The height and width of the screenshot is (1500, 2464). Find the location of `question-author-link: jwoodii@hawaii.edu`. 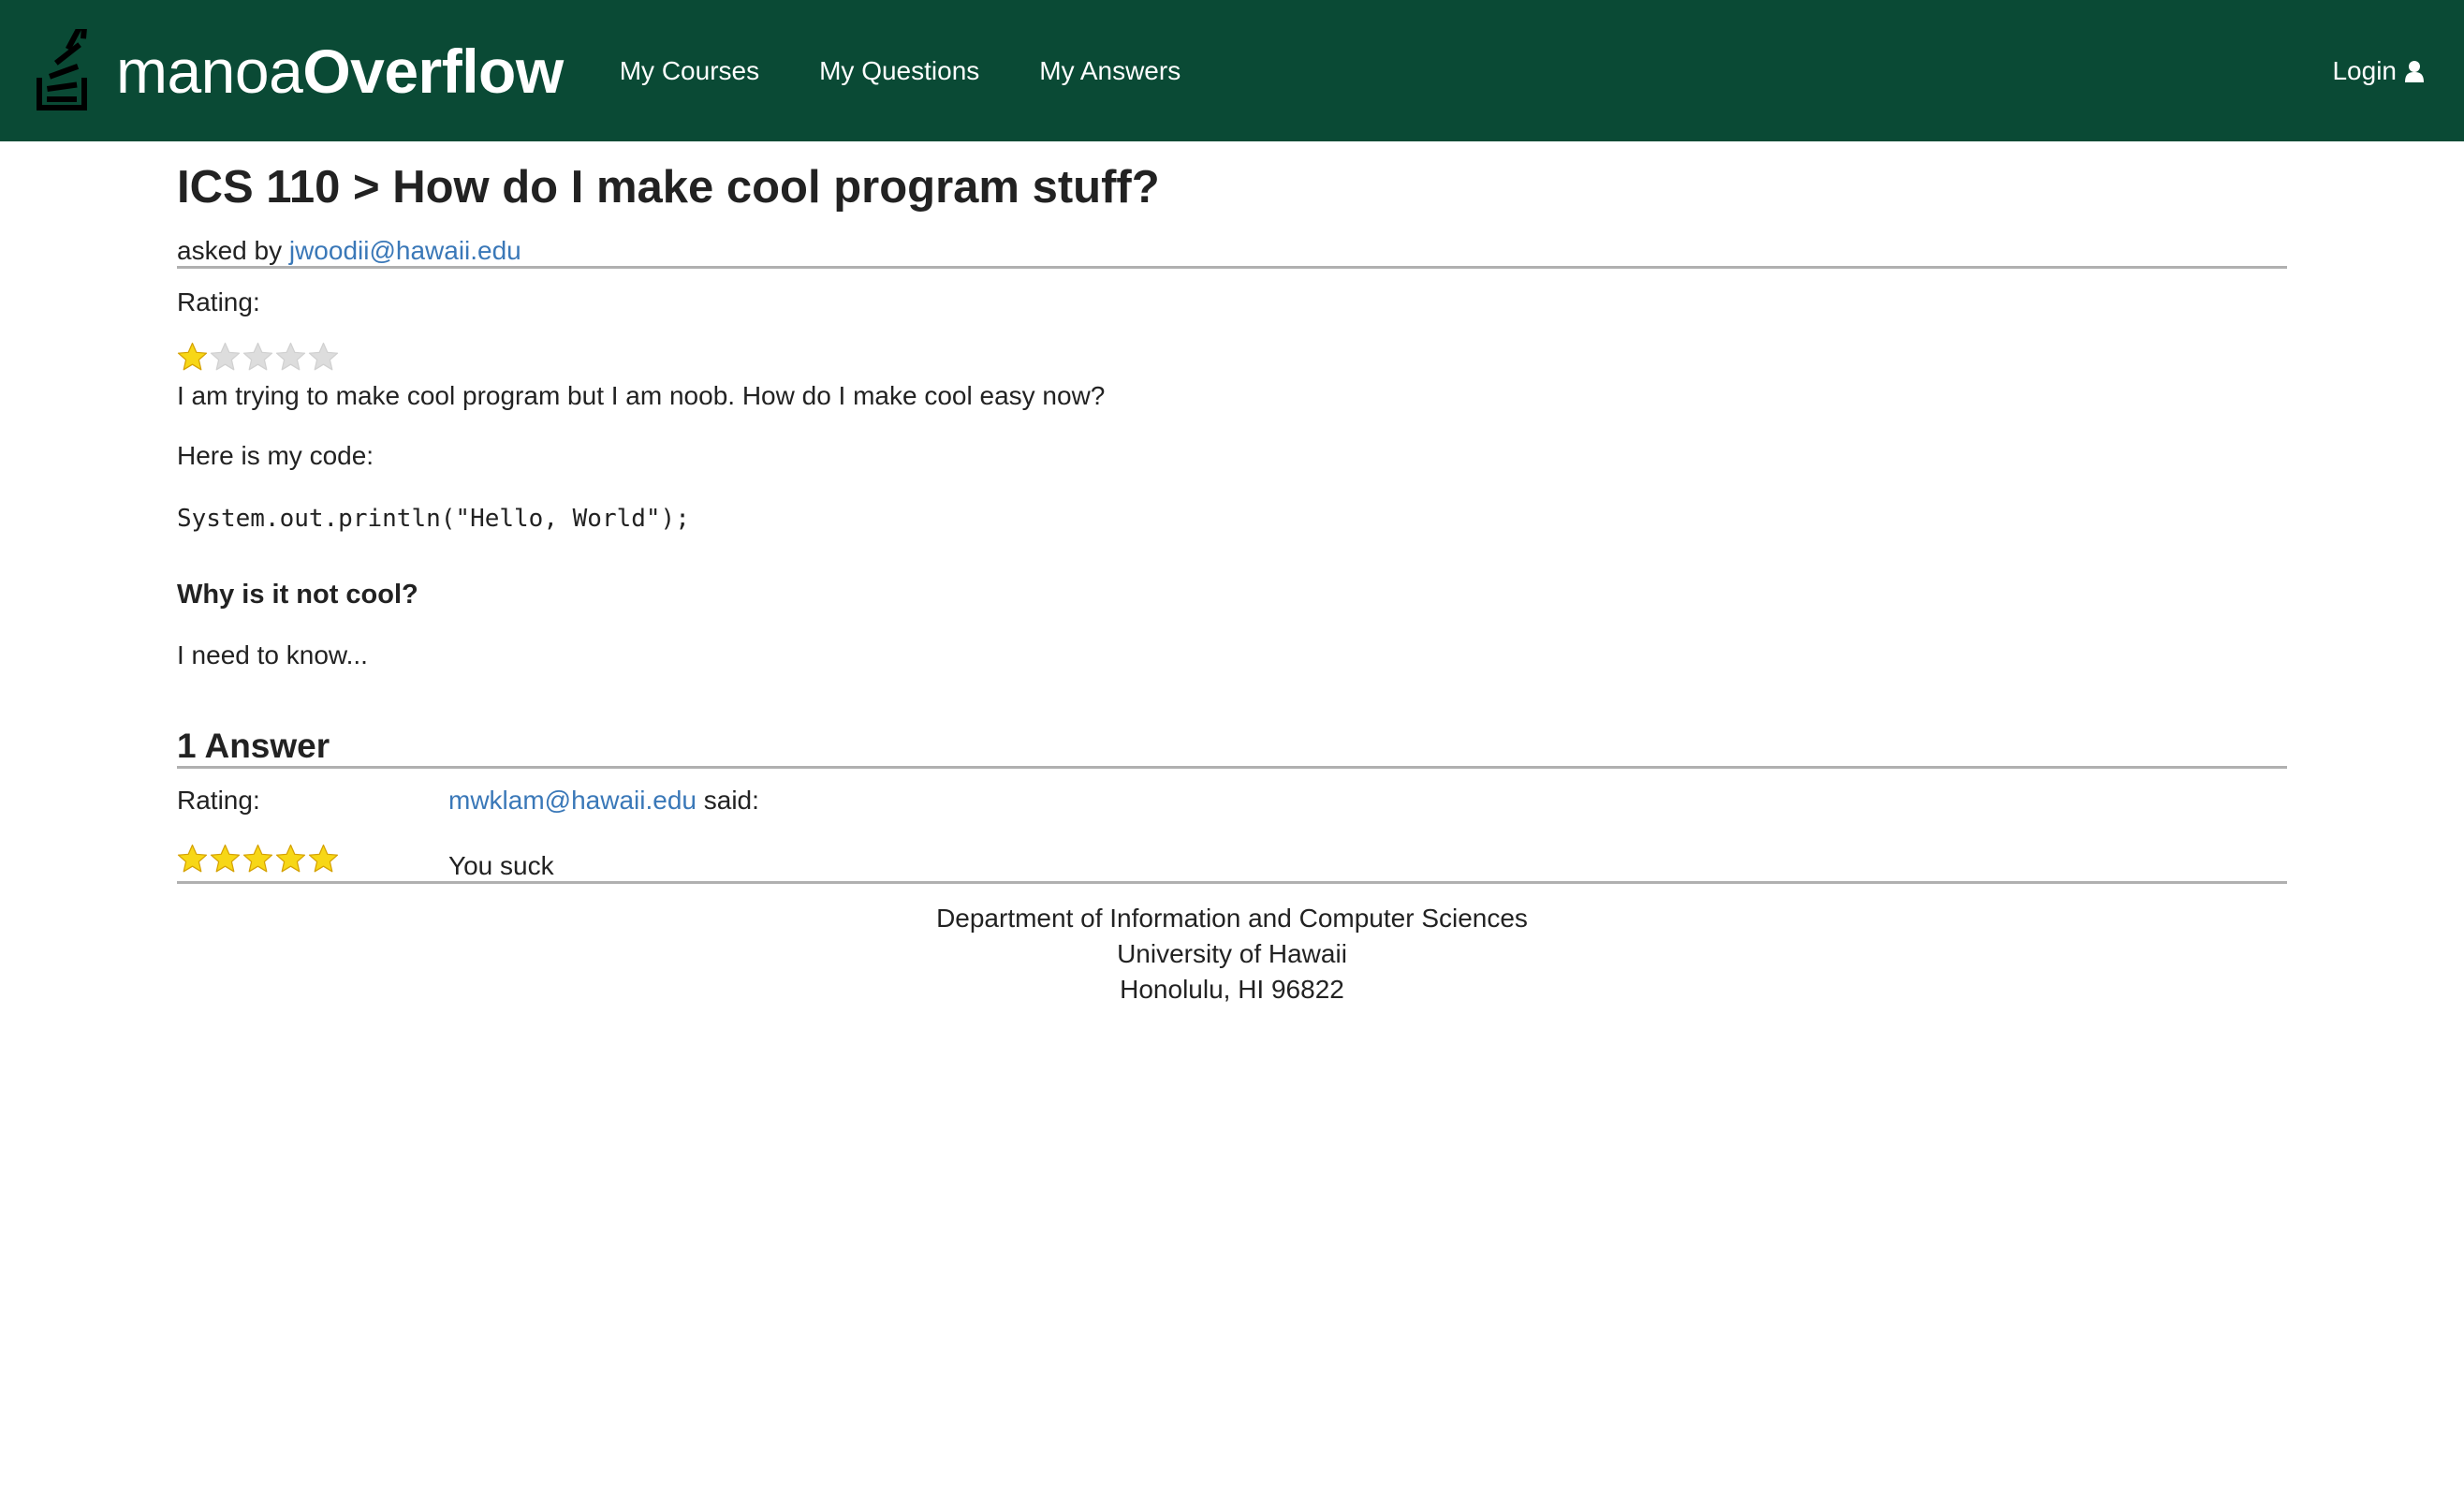

question-author-link: jwoodii@hawaii.edu is located at coordinates (405, 250).